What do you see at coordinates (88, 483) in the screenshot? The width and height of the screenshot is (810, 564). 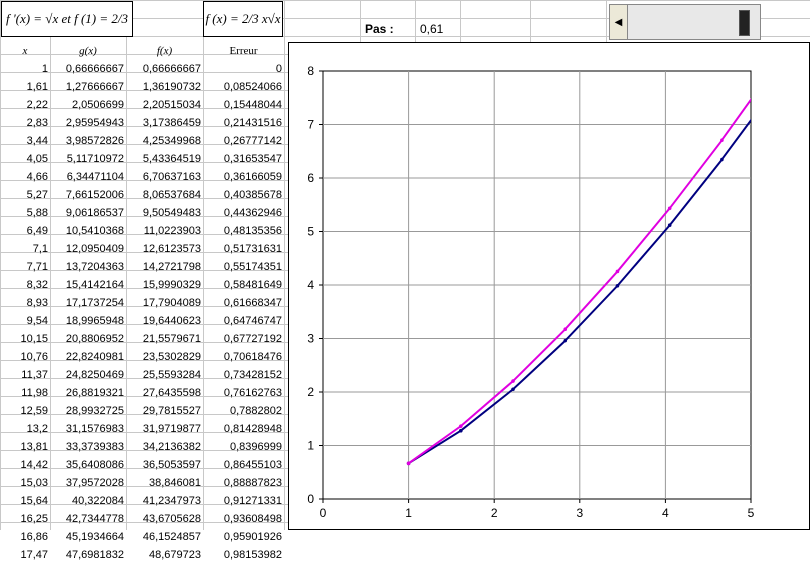 I see `table-cell: 37,9572028` at bounding box center [88, 483].